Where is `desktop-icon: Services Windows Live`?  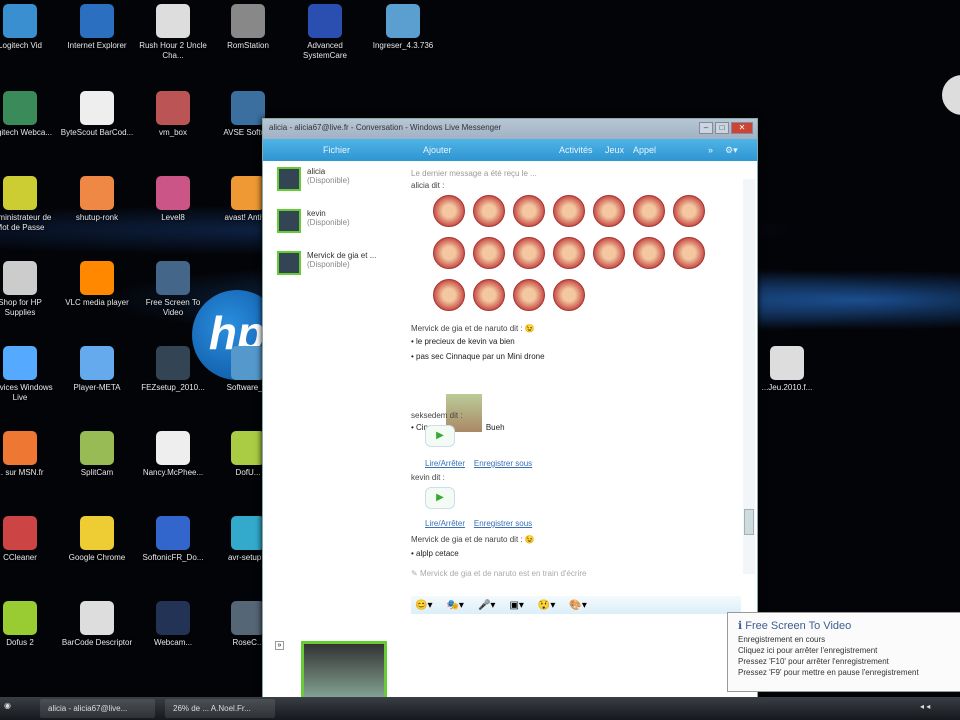
desktop-icon: Services Windows Live is located at coordinates (29, 374).